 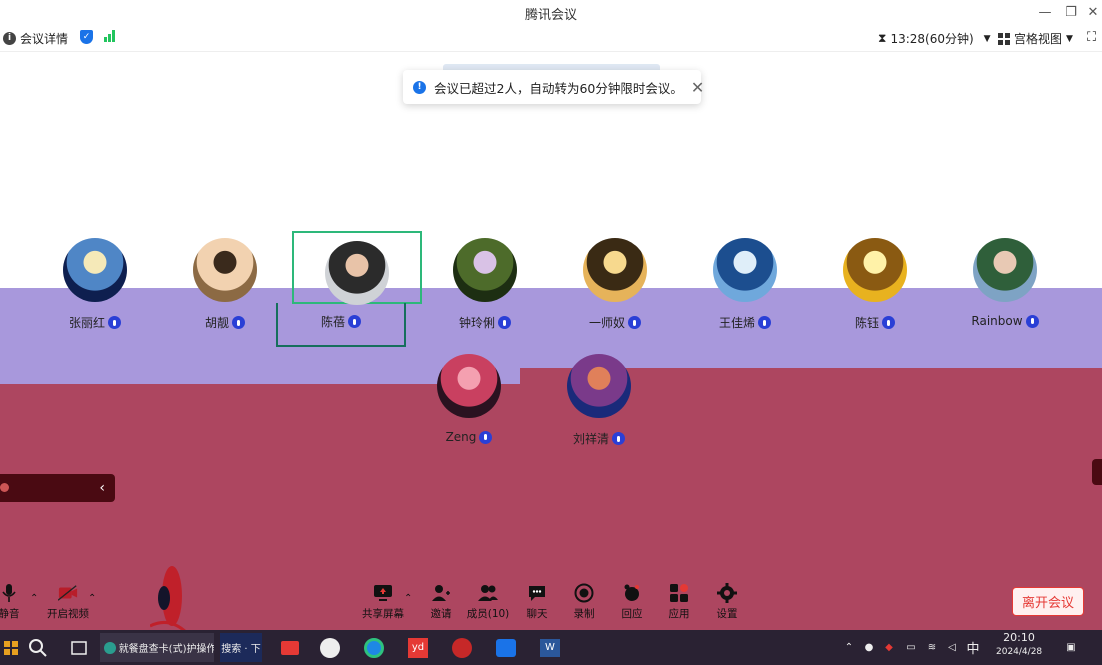 What do you see at coordinates (506, 647) in the screenshot?
I see `tencent-meeting-icon` at bounding box center [506, 647].